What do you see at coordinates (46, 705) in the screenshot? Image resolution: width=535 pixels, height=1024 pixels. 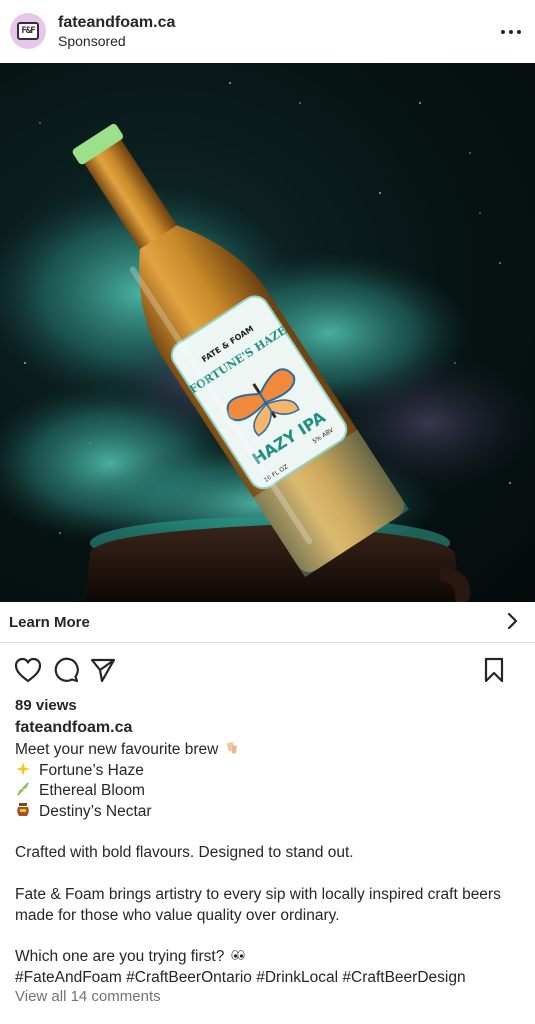 I see `view-count: 89 views` at bounding box center [46, 705].